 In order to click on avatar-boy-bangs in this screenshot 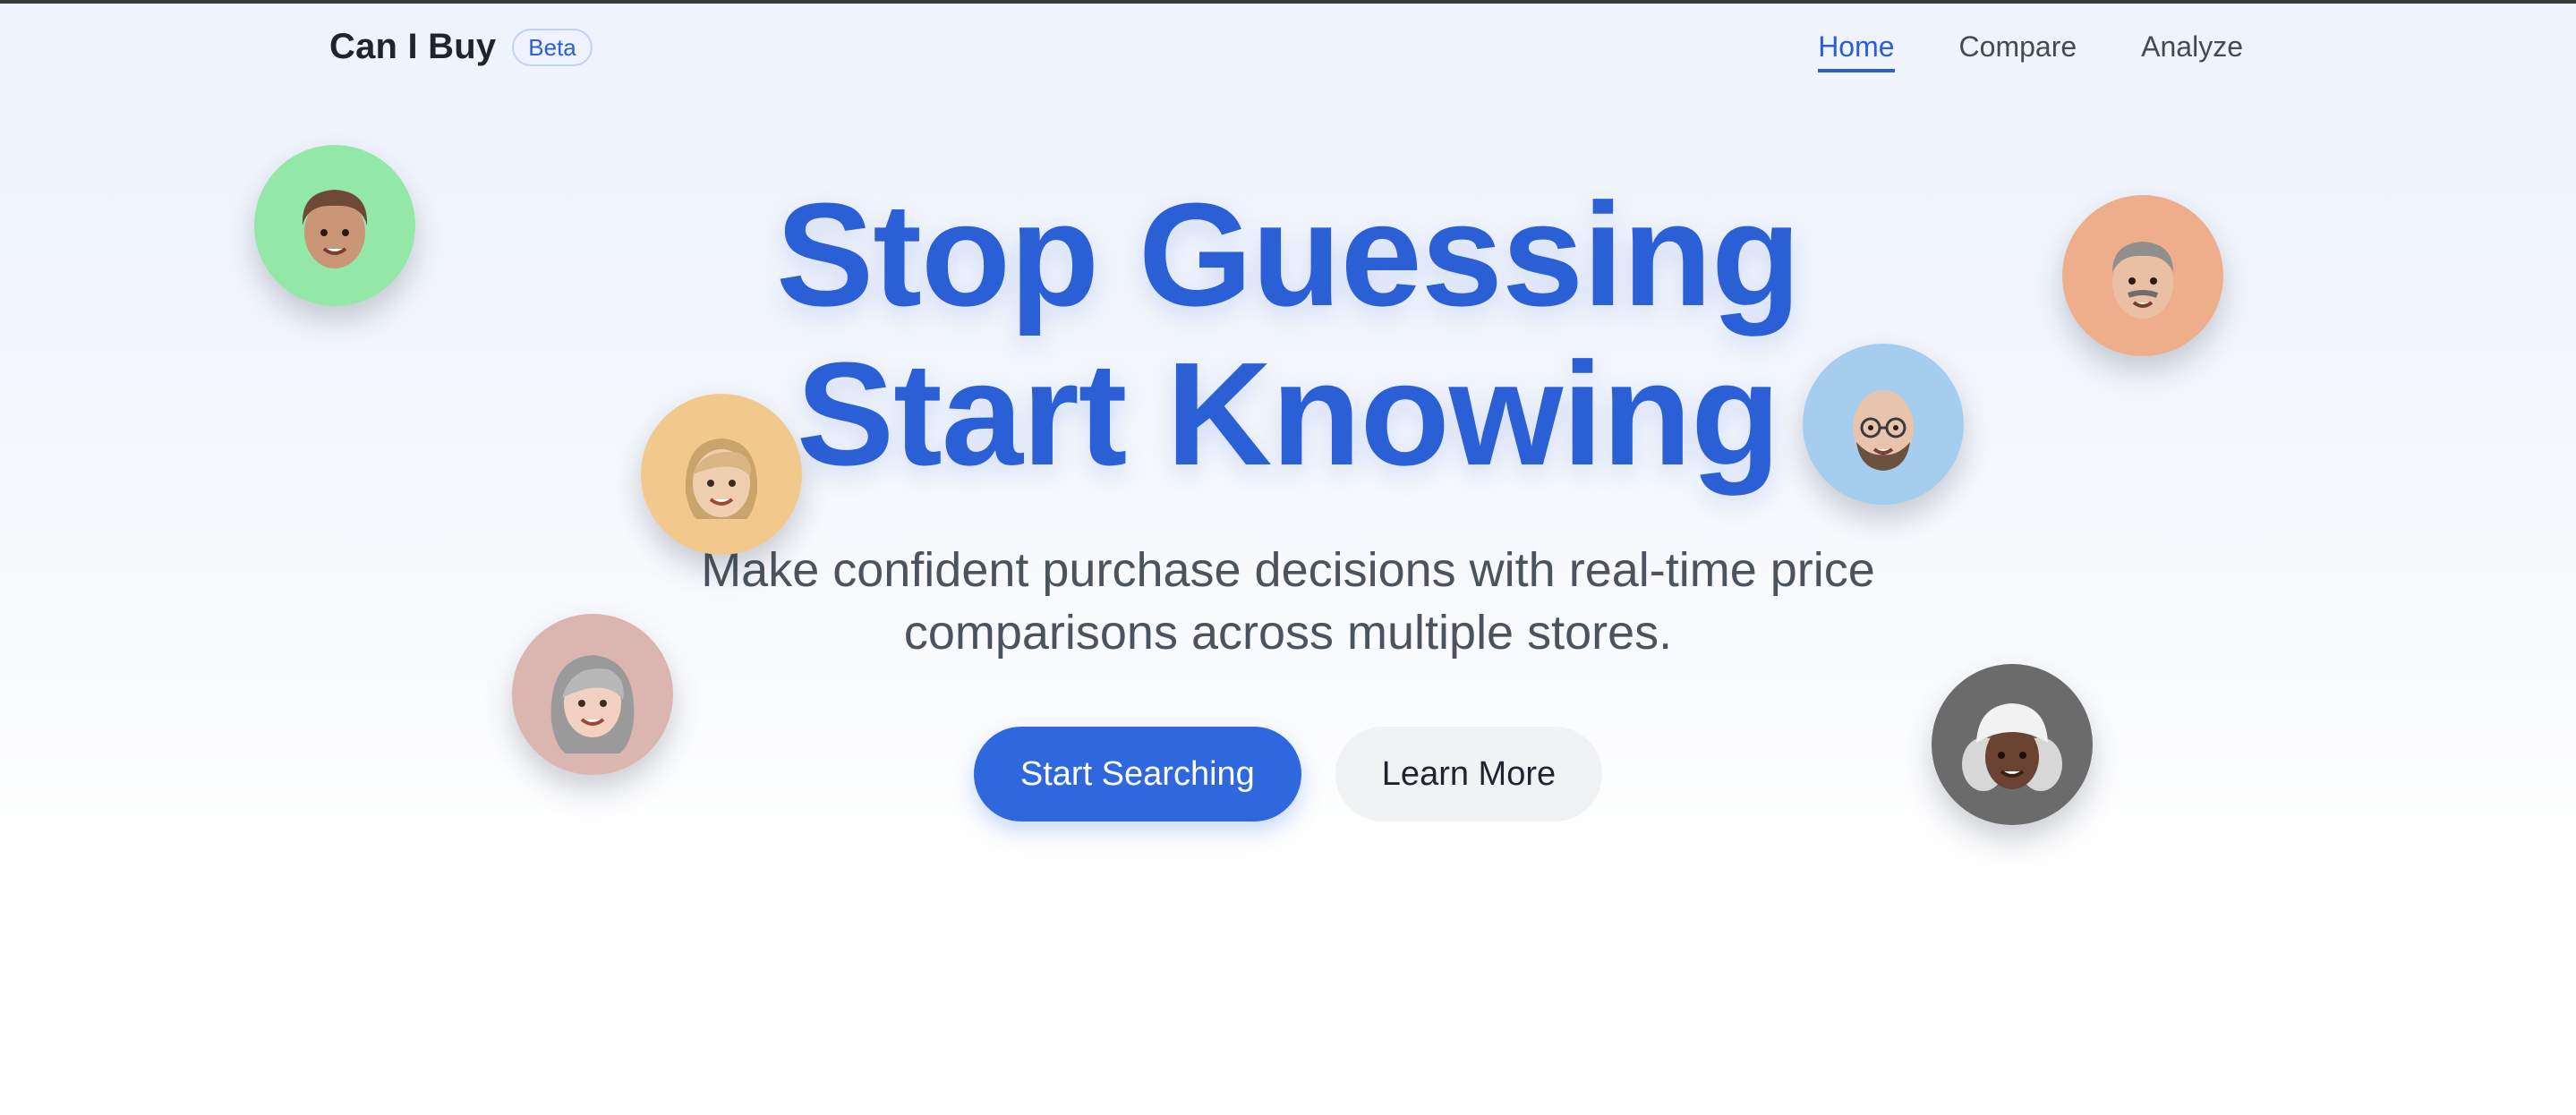, I will do `click(334, 225)`.